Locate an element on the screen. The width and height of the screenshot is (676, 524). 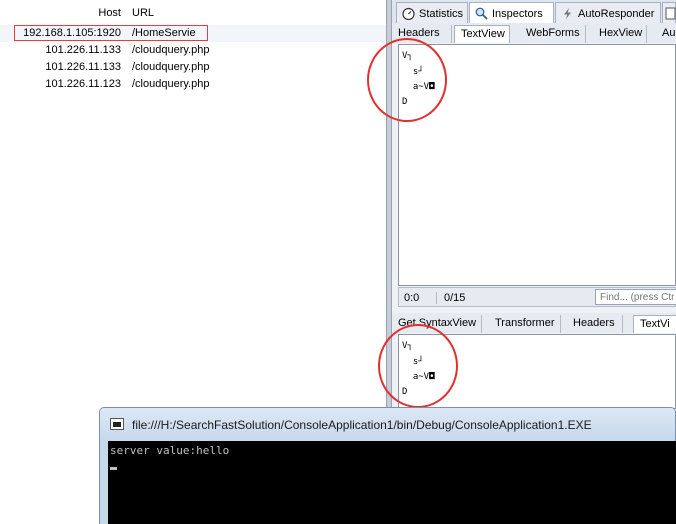
tab-request-hexview: HexView is located at coordinates (620, 34).